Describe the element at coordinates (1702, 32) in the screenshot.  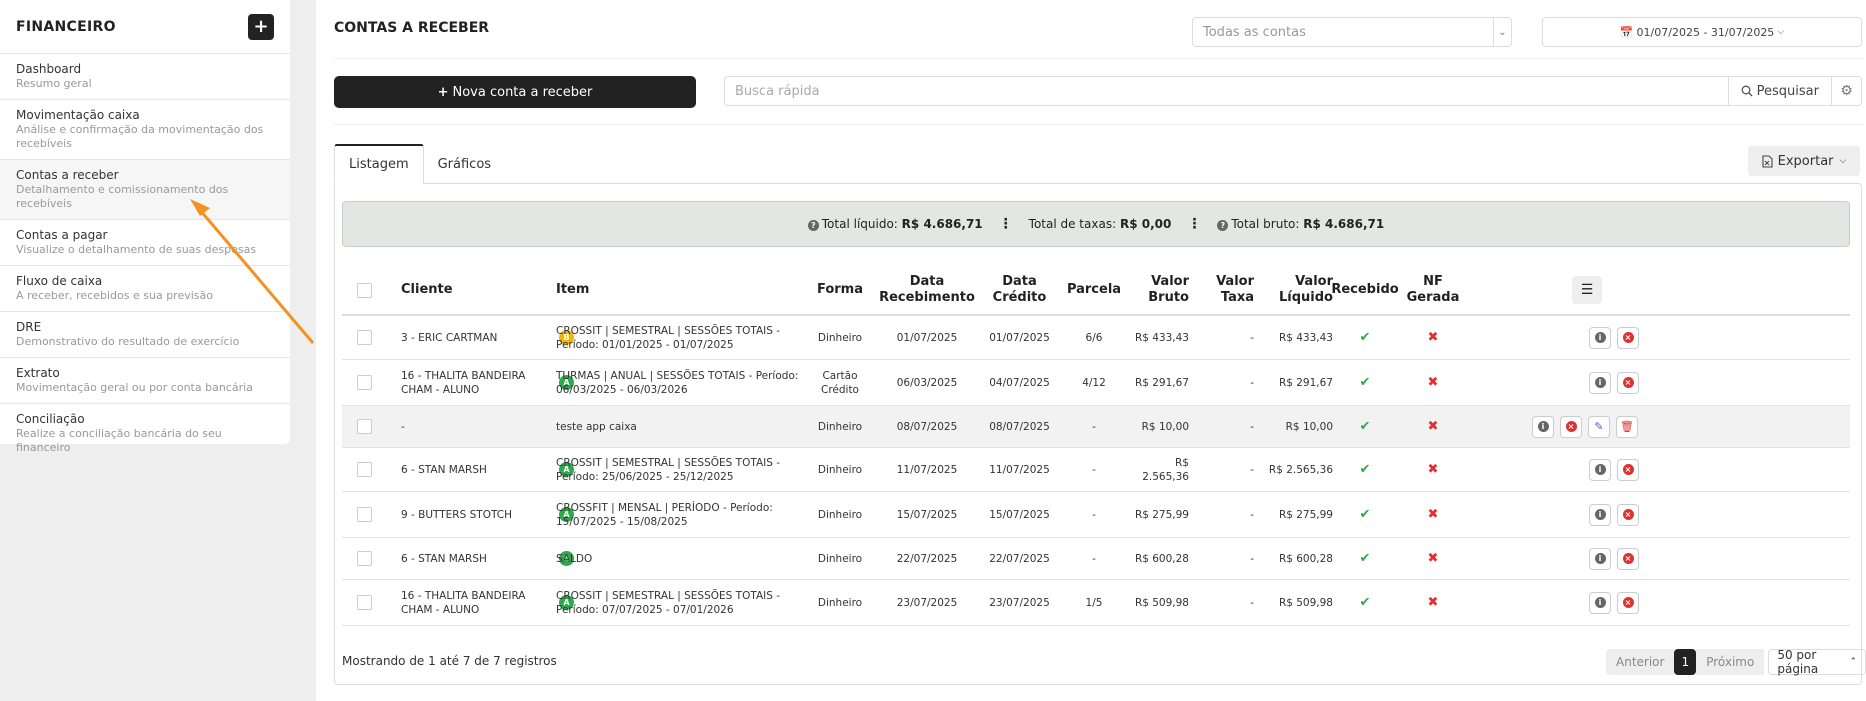
I see `date-range-picker: 📅 01/07/2025 - 31/07/2025 ⌵` at that location.